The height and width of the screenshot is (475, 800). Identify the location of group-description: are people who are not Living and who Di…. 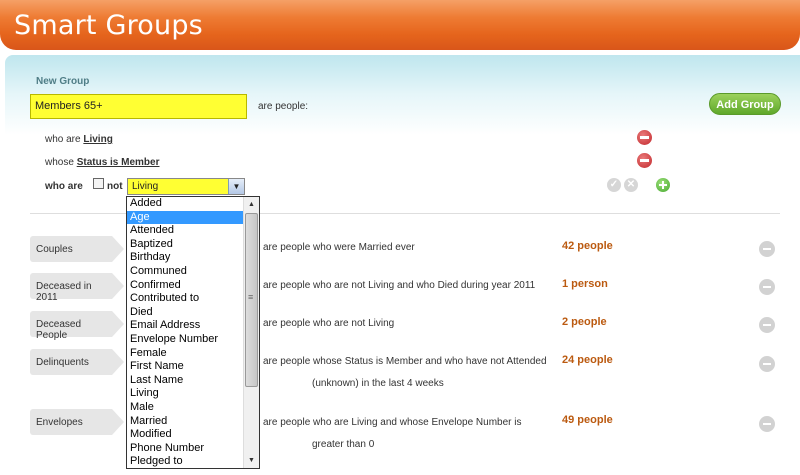
(399, 285).